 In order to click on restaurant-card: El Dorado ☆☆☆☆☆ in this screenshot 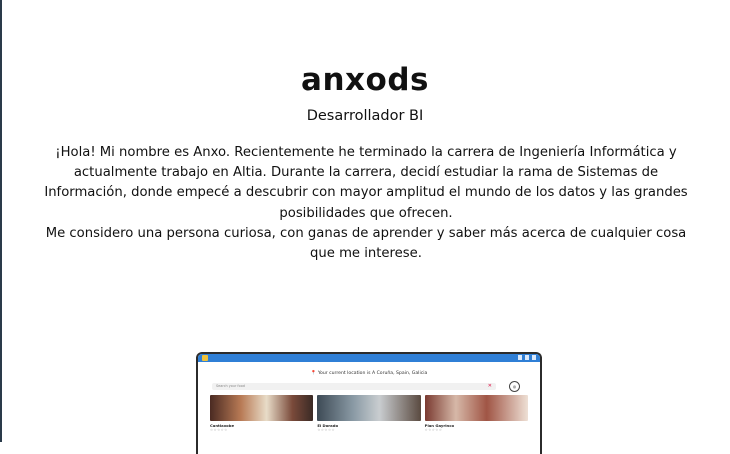, I will do `click(369, 413)`.